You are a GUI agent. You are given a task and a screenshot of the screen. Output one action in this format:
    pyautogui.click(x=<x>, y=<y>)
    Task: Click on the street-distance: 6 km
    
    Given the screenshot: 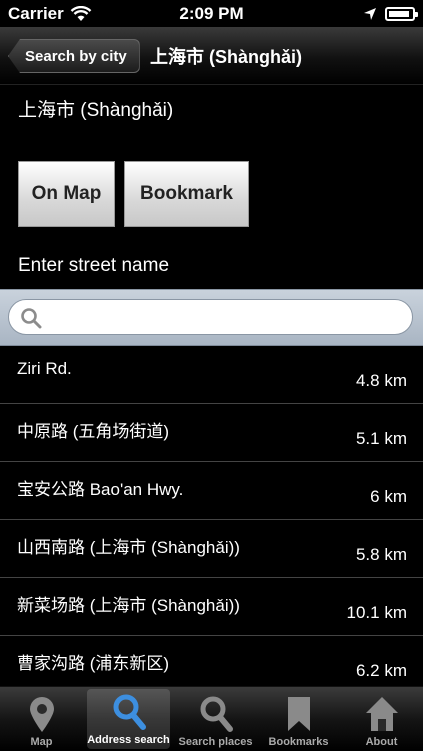 What is the action you would take?
    pyautogui.click(x=388, y=496)
    